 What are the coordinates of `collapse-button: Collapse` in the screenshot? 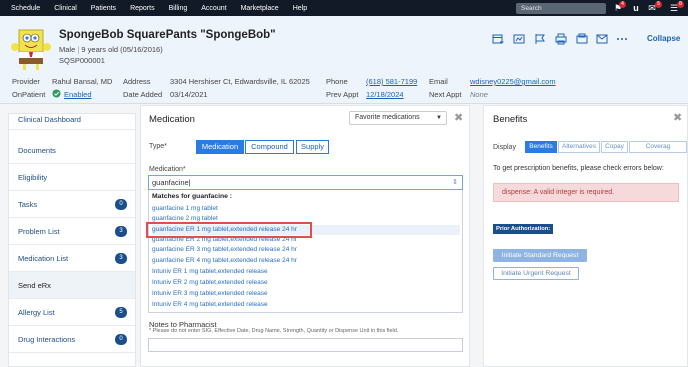 It's located at (663, 38).